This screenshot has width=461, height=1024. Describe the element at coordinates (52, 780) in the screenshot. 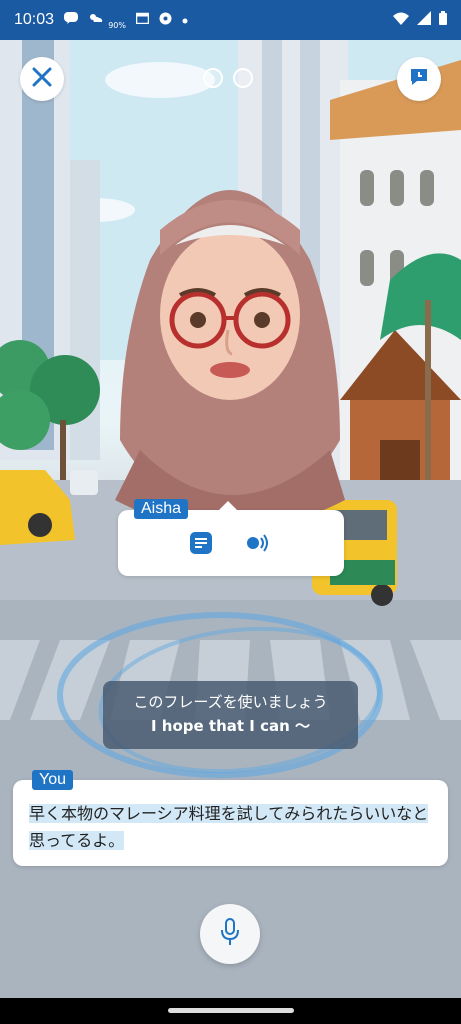

I see `user-label: You` at that location.